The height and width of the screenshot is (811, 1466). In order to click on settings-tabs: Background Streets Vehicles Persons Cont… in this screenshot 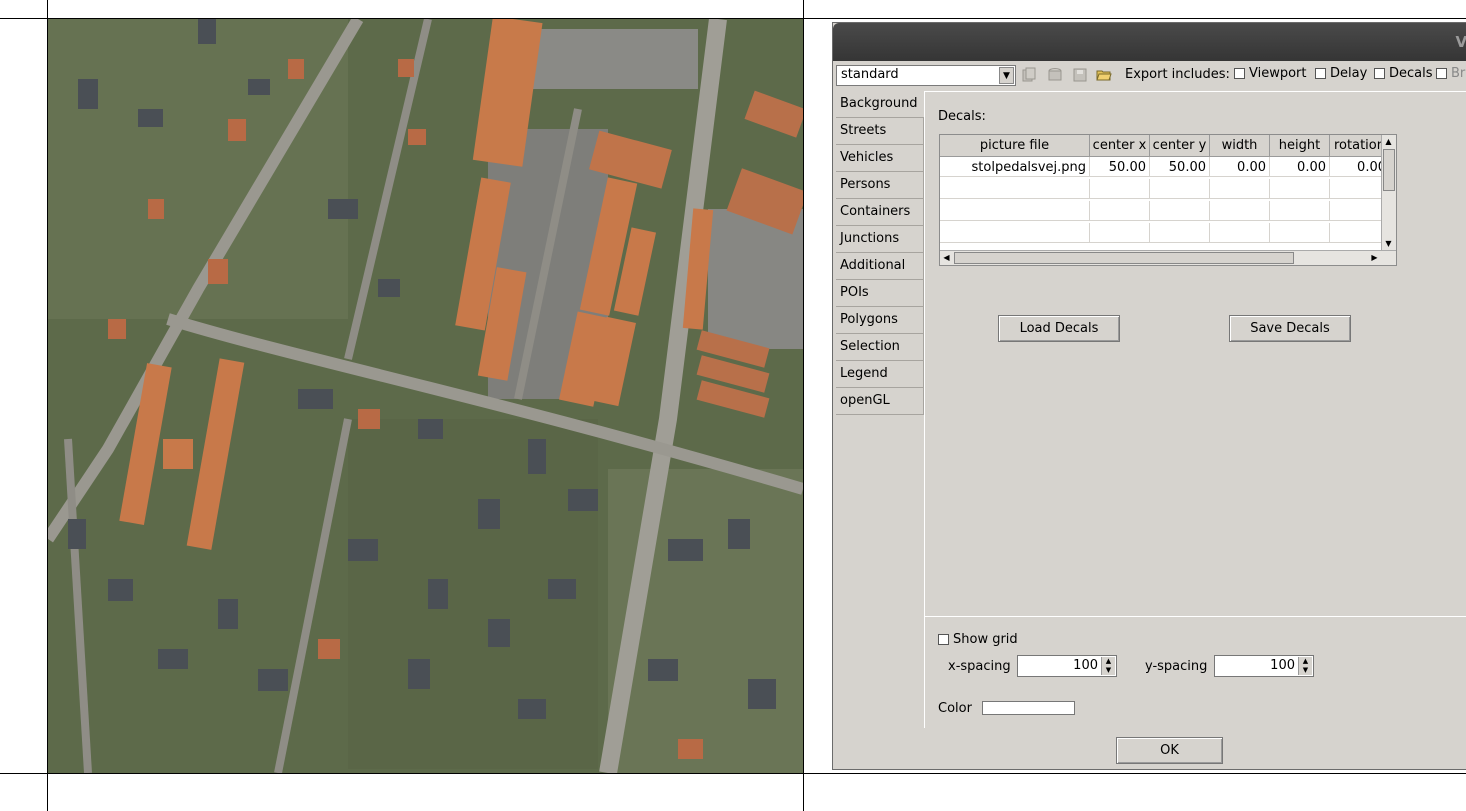, I will do `click(880, 253)`.